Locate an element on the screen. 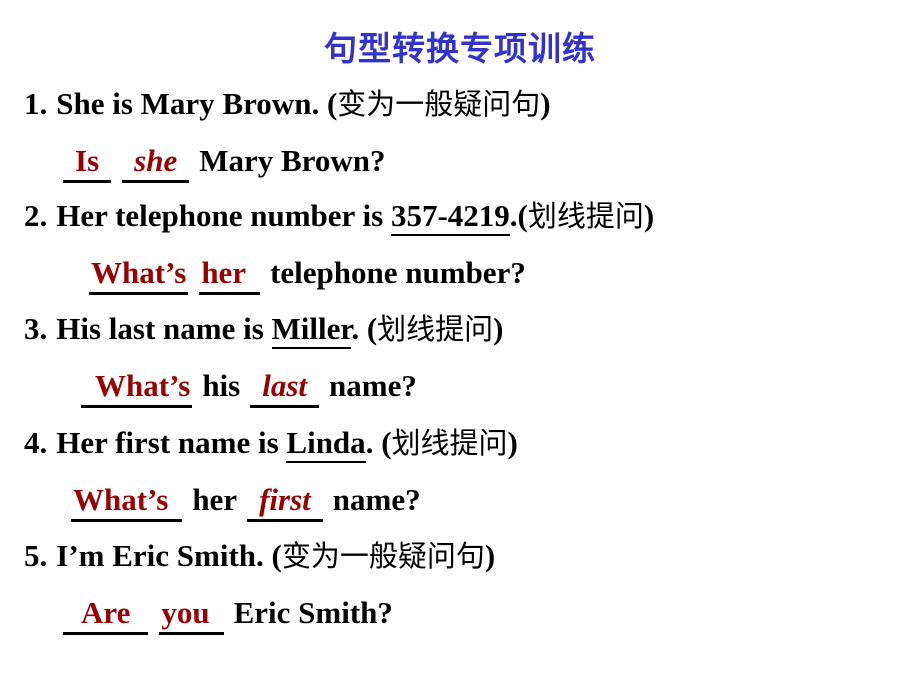 The width and height of the screenshot is (920, 690). question-number-5: 5. is located at coordinates (36, 555).